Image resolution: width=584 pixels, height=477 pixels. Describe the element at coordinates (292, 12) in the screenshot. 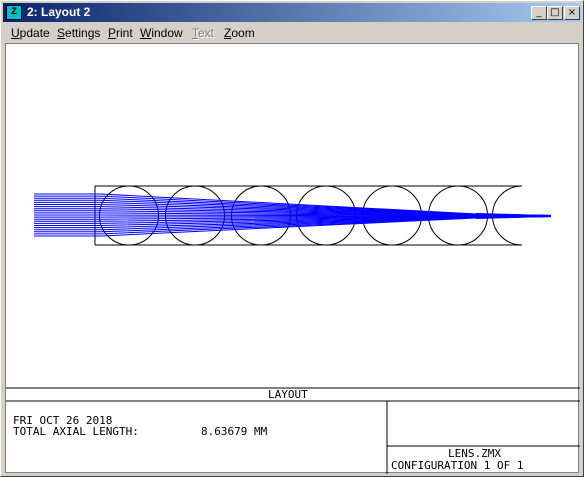

I see `title-bar: Z 2: Layout 2 _ □ ×` at that location.